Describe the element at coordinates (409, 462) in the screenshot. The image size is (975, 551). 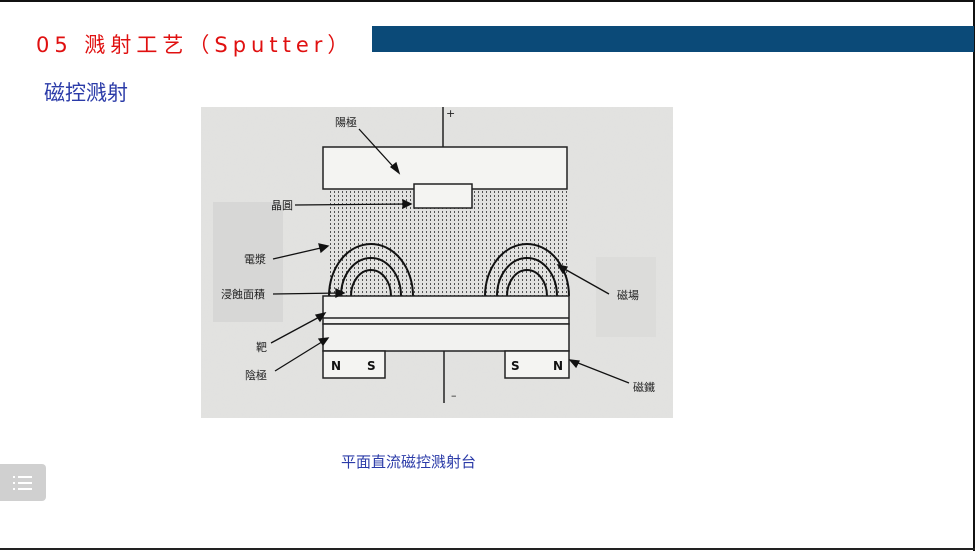
I see `figure-caption: 平面直流磁控溅射台` at that location.